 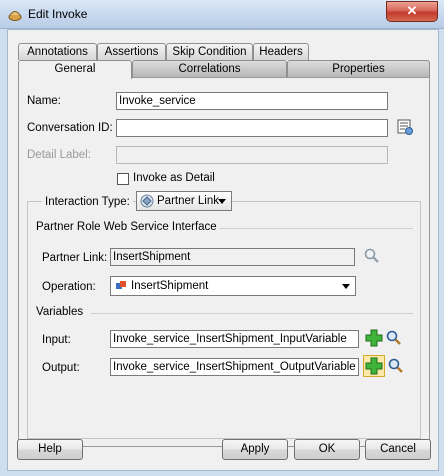 What do you see at coordinates (252, 101) in the screenshot?
I see `name-field: Invoke_service` at bounding box center [252, 101].